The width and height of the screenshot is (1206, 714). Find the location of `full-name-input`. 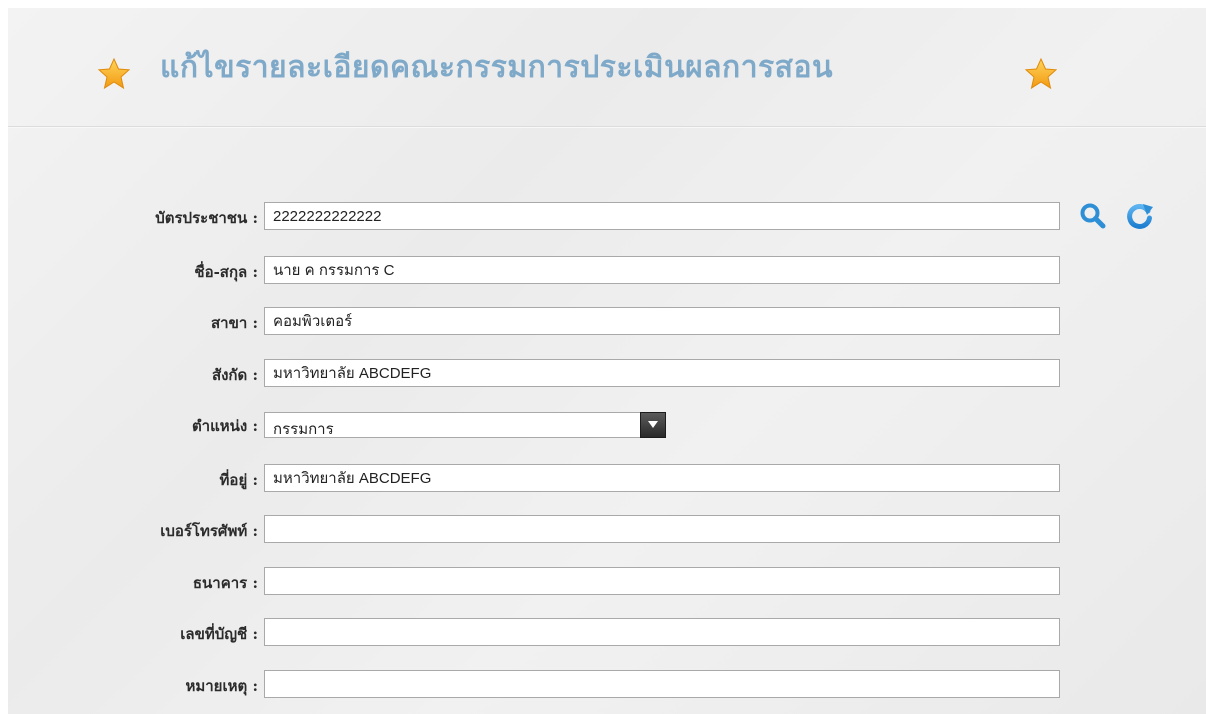

full-name-input is located at coordinates (662, 270).